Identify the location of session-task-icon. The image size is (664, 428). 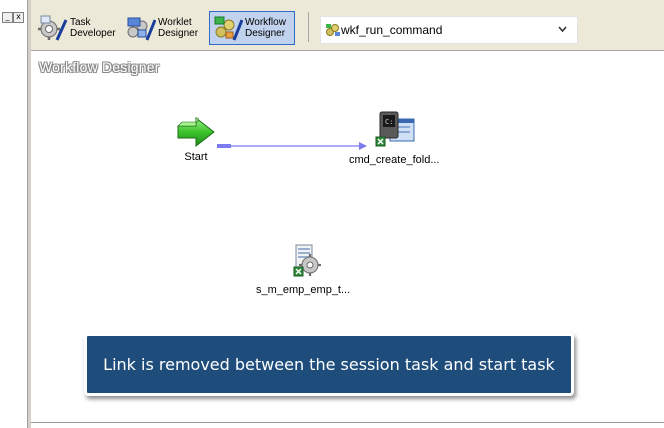
(307, 260).